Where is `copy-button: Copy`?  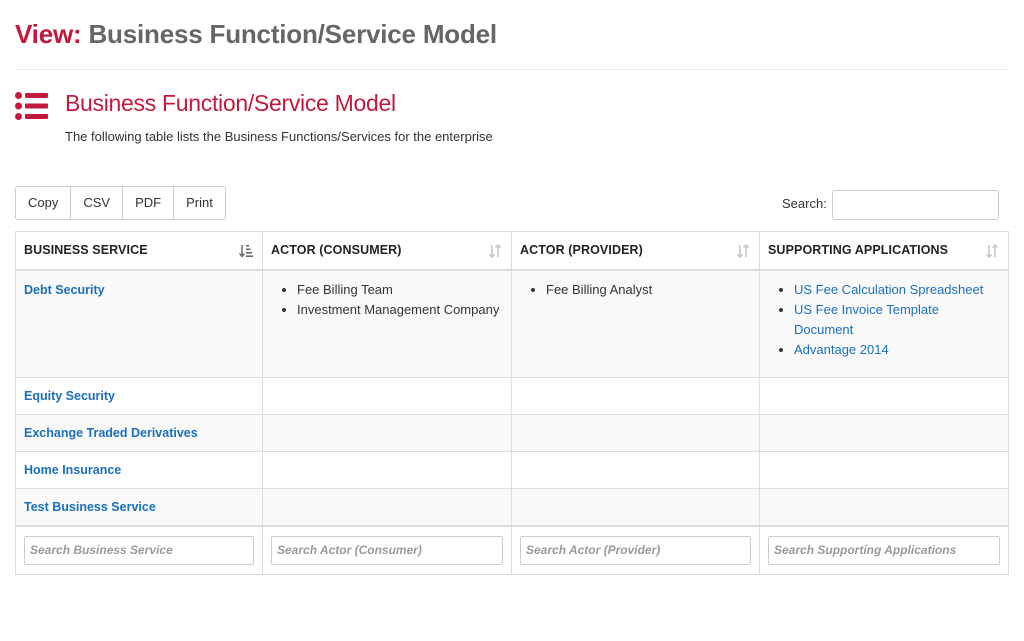 copy-button: Copy is located at coordinates (44, 203).